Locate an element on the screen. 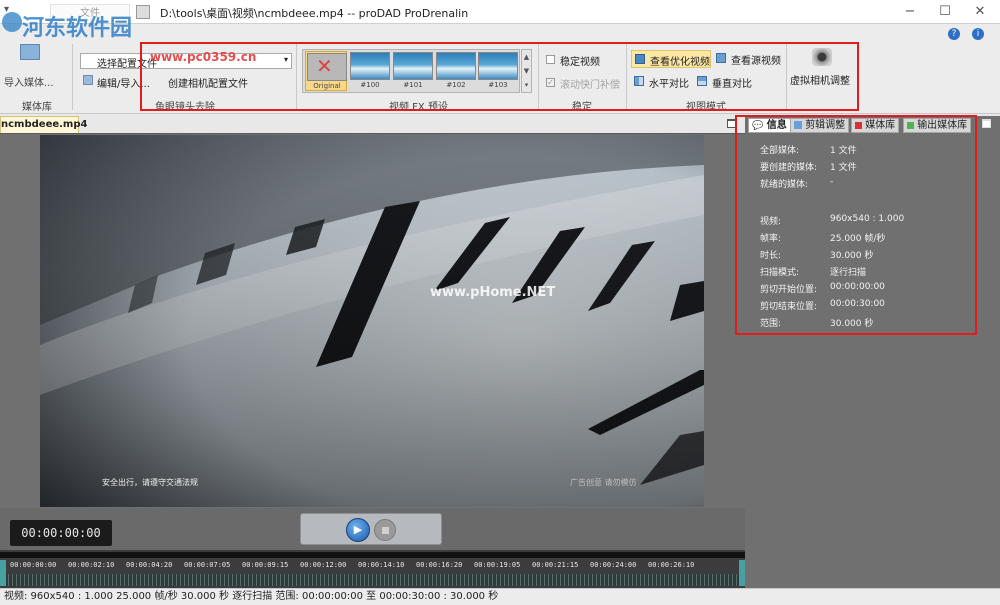 The width and height of the screenshot is (1000, 605). timeline-tick: 00:00:02:10 is located at coordinates (91, 565).